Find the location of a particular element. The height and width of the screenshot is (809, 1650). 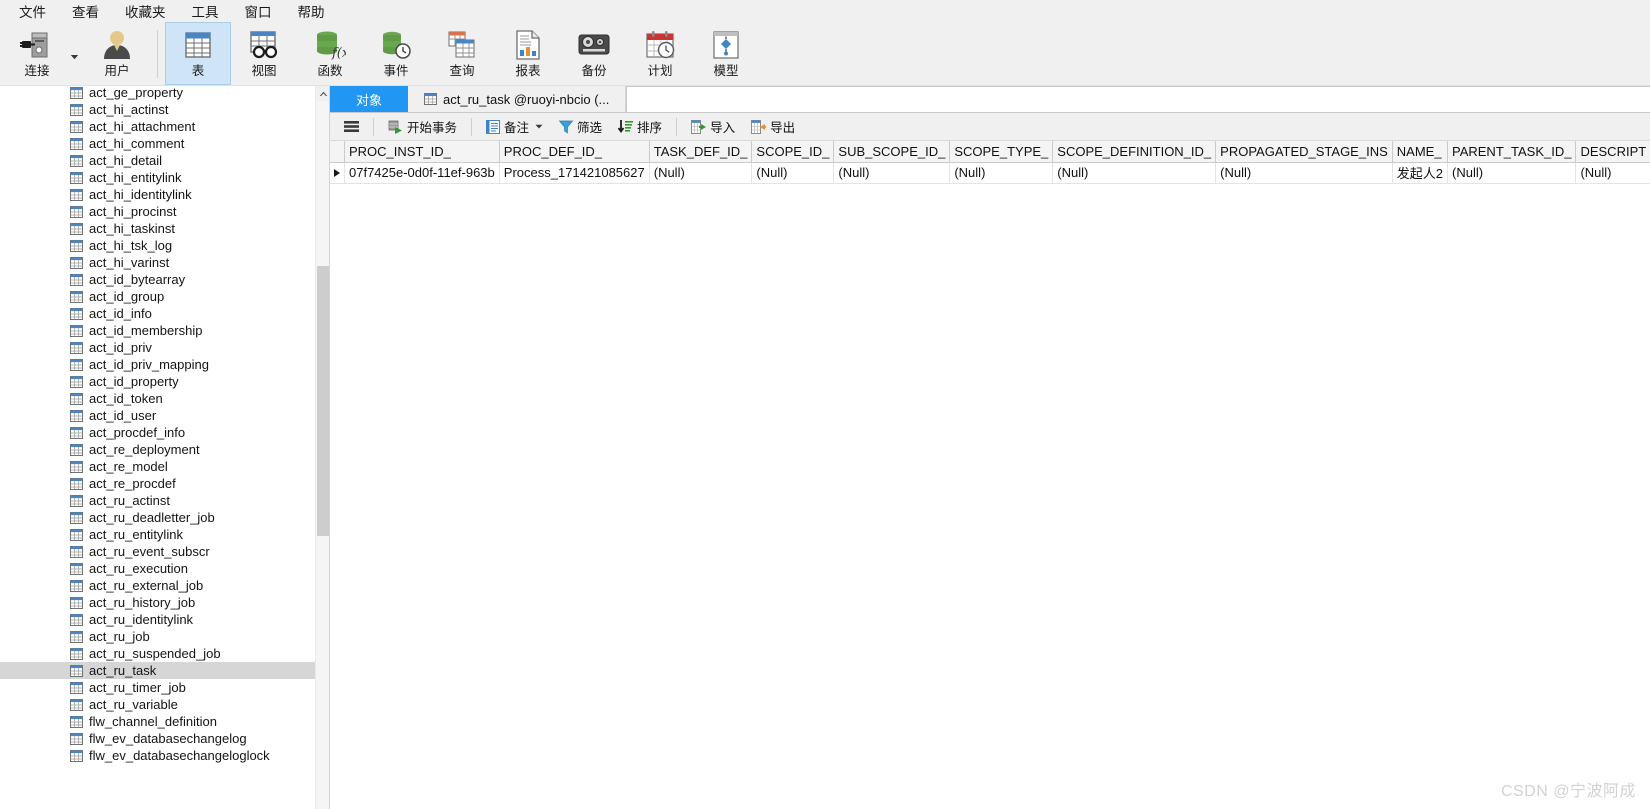

table-list-item: act_procdef_info is located at coordinates (157, 432).